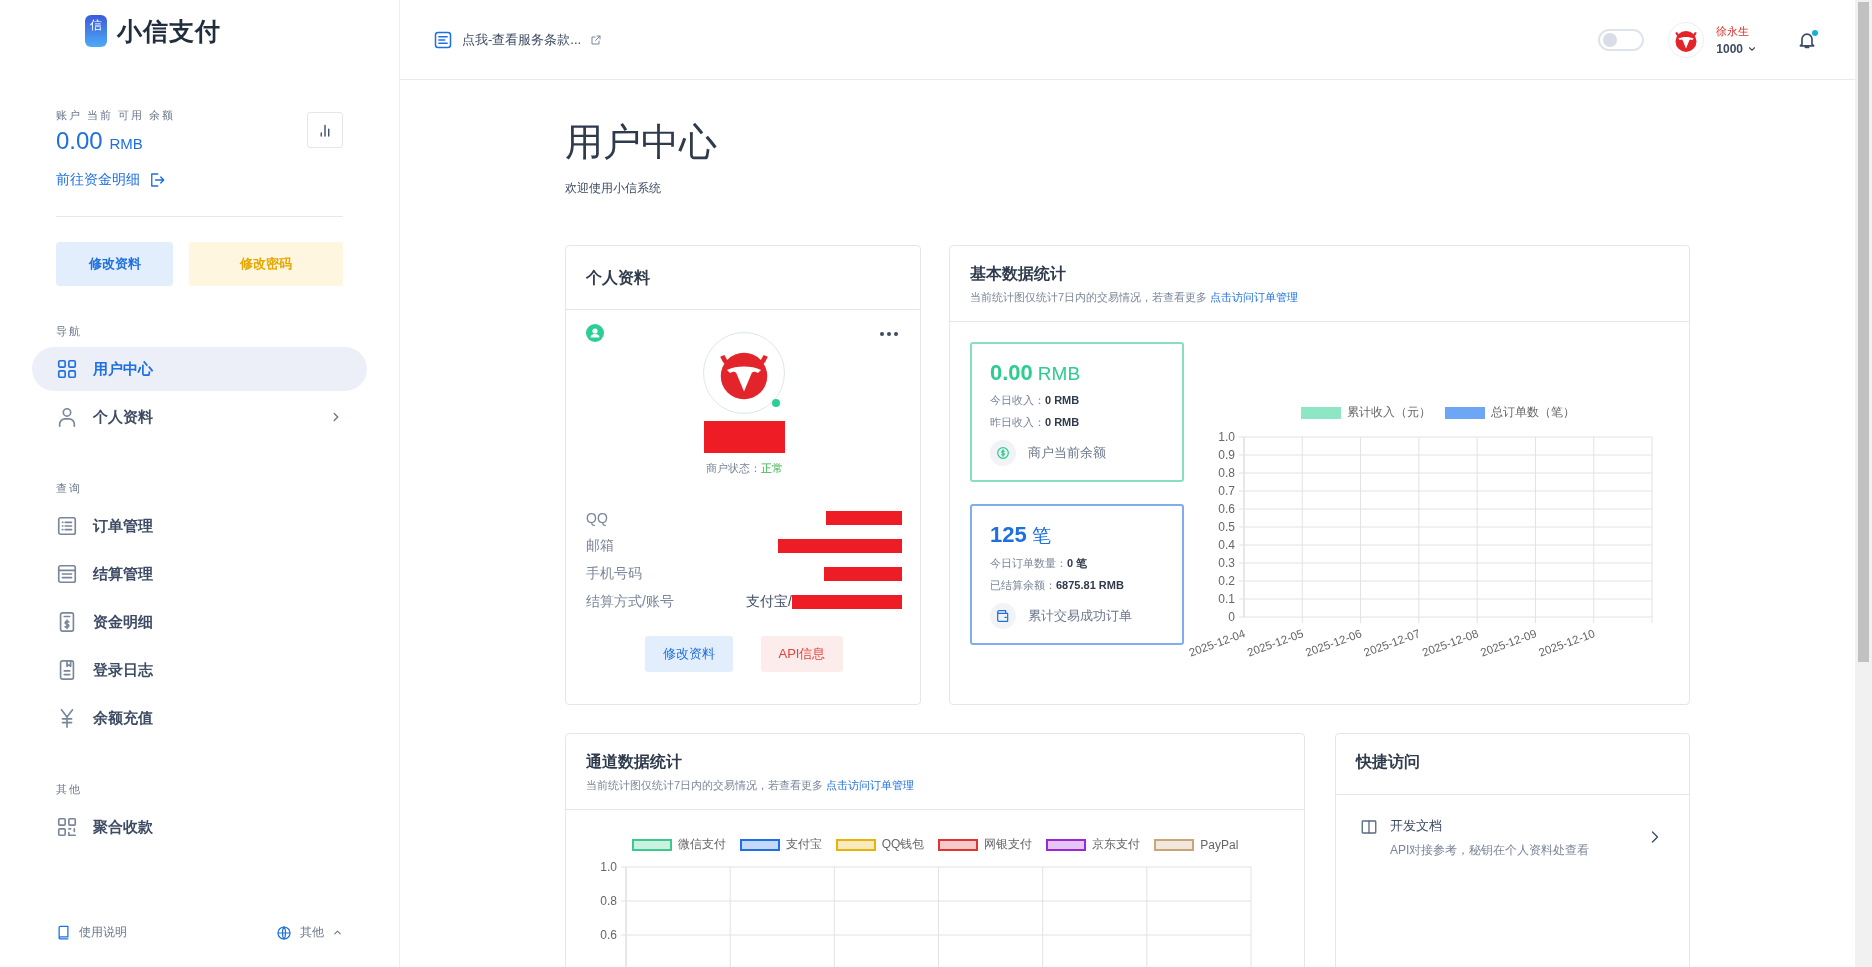 The width and height of the screenshot is (1872, 967). What do you see at coordinates (641, 142) in the screenshot?
I see `page-title: 用户中心` at bounding box center [641, 142].